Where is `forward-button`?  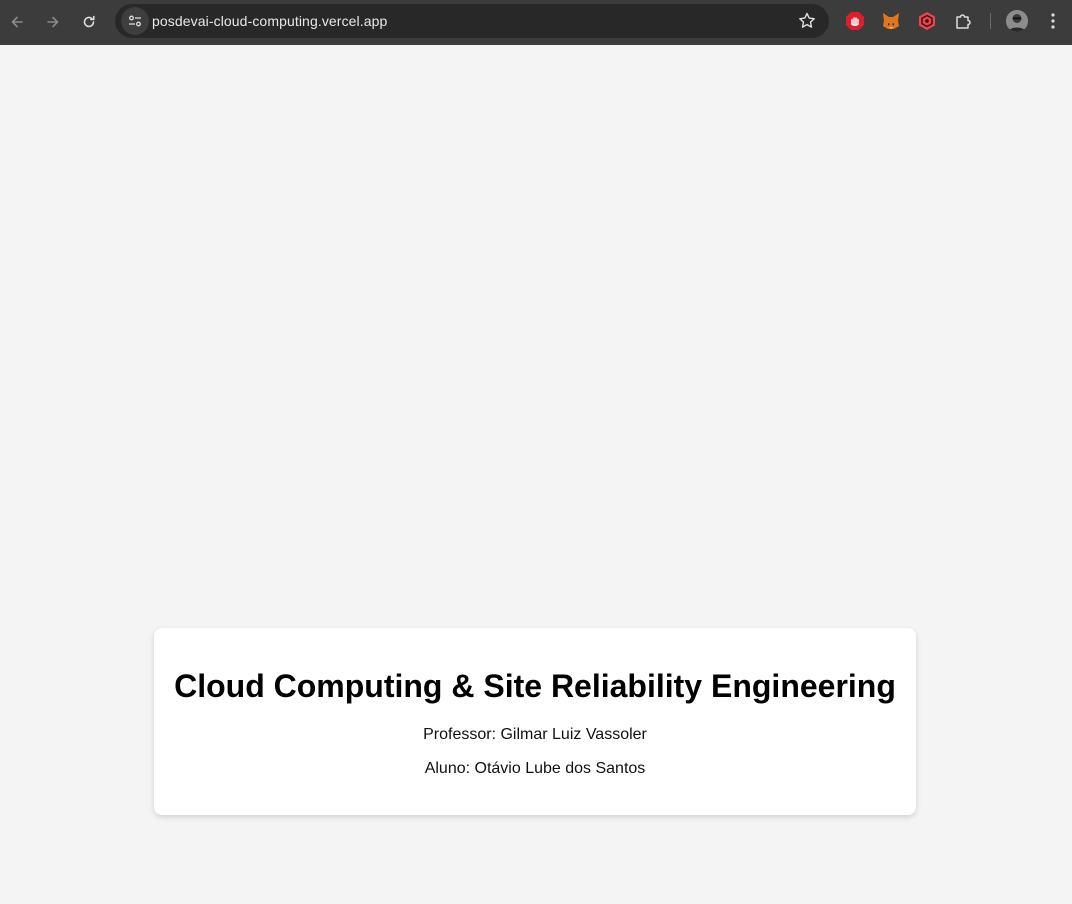
forward-button is located at coordinates (53, 22).